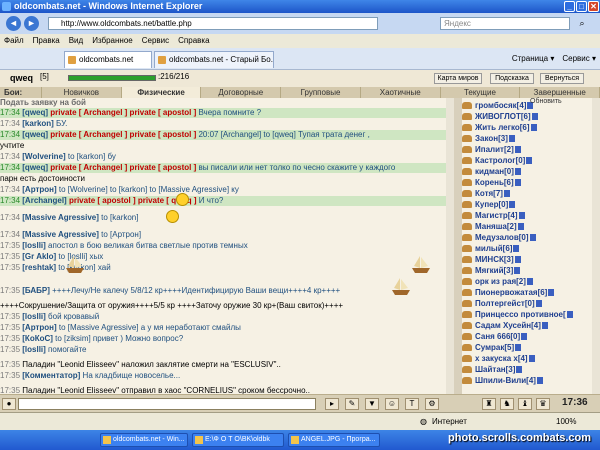 Image resolution: width=600 pixels, height=450 pixels. I want to click on player-name: Пионервожатая[6], so click(515, 292).